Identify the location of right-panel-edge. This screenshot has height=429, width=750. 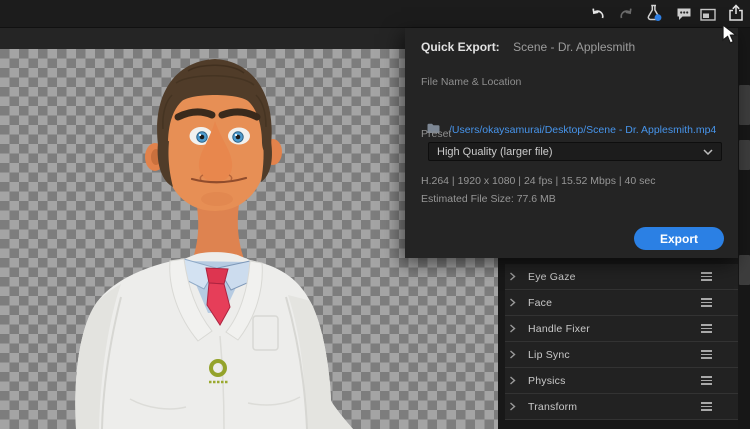
(744, 228).